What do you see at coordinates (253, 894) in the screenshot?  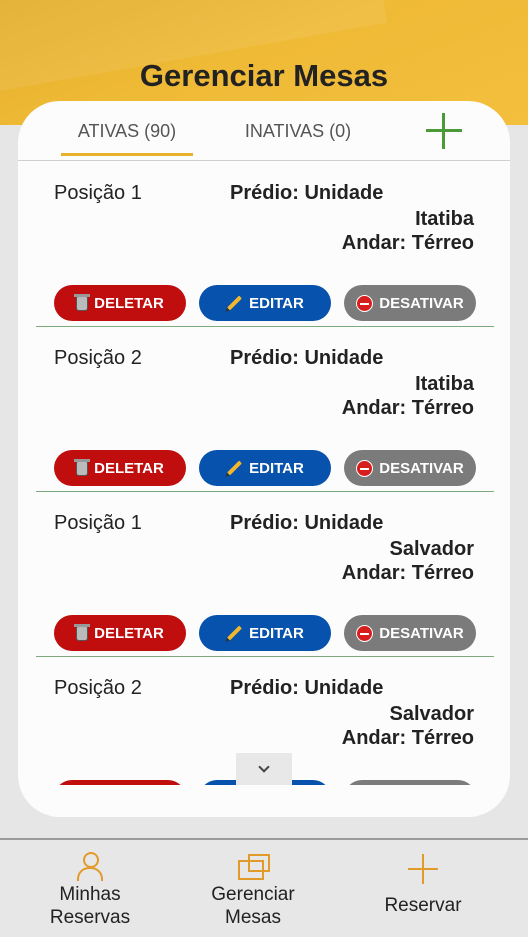 I see `nav-manage-tables-label-1: Gerenciar` at bounding box center [253, 894].